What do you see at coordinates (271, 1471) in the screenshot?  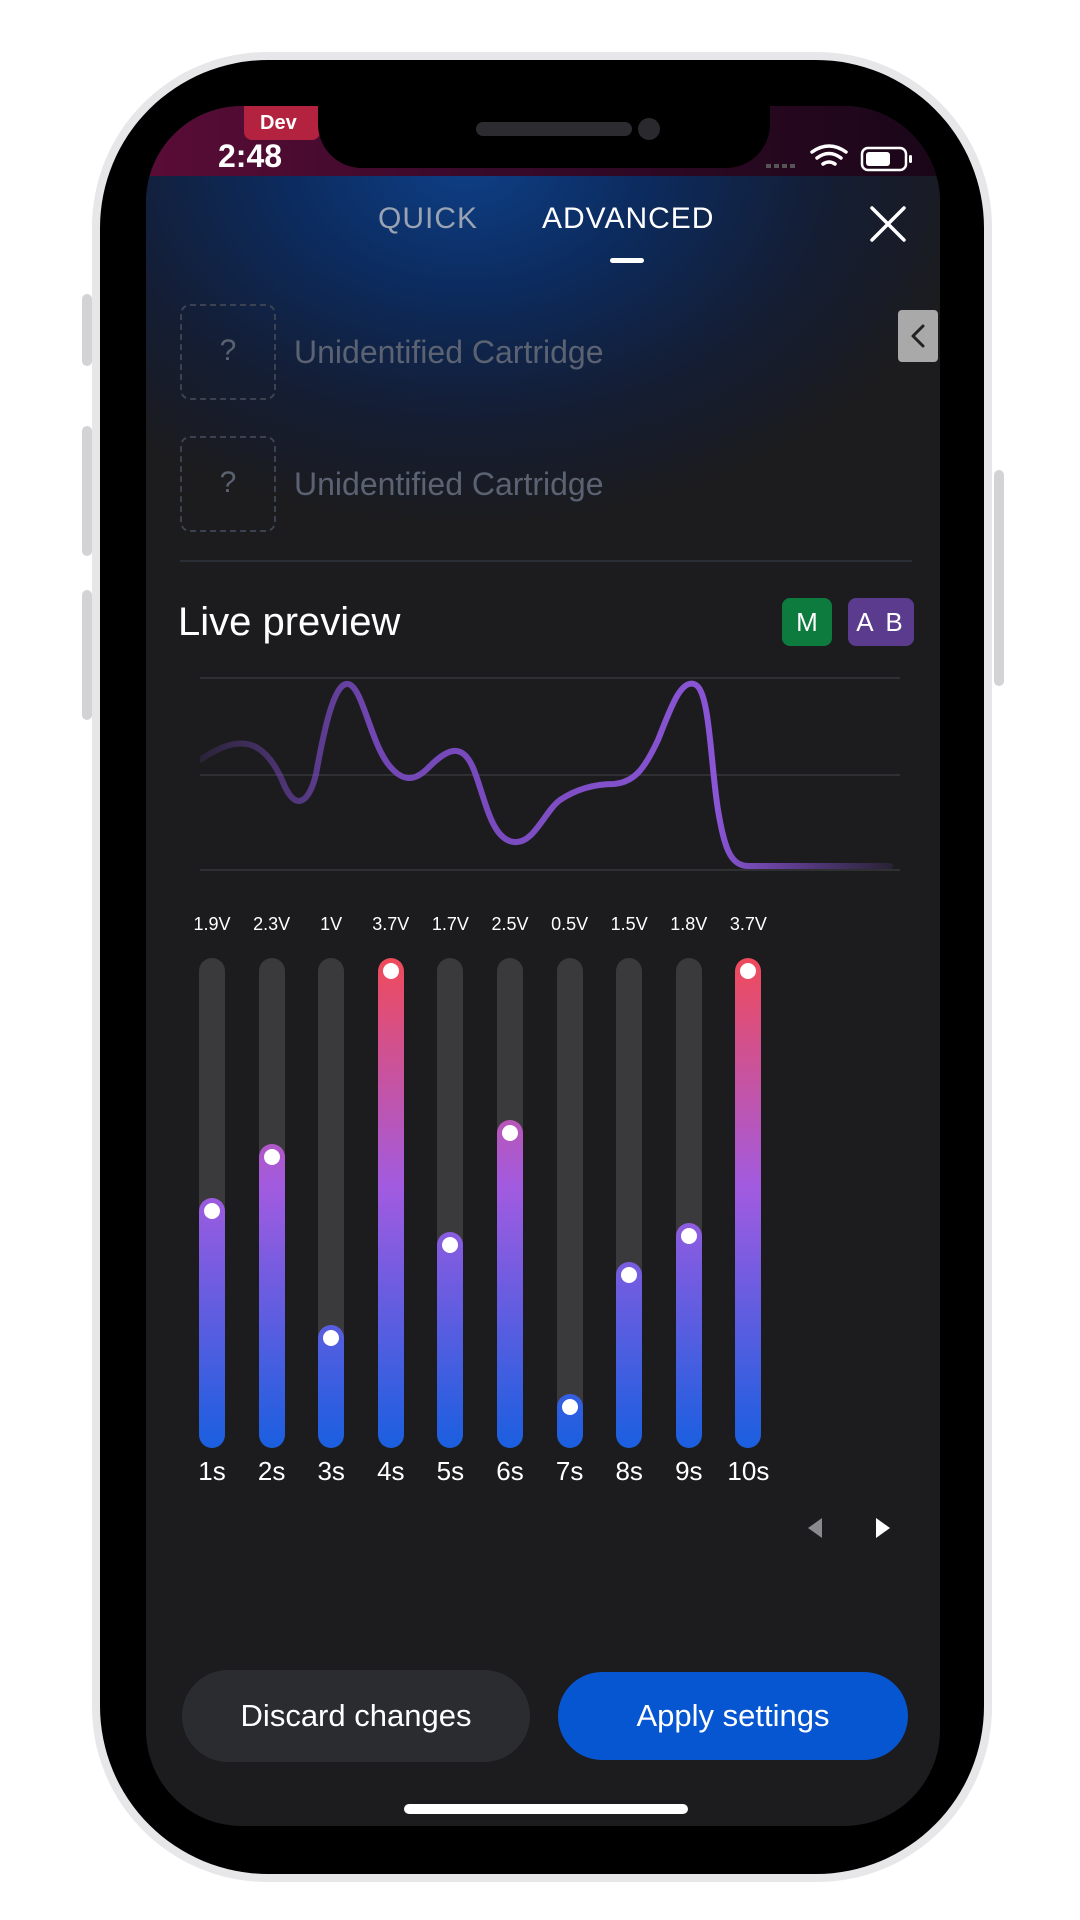 I see `slider-time-label: 2s` at bounding box center [271, 1471].